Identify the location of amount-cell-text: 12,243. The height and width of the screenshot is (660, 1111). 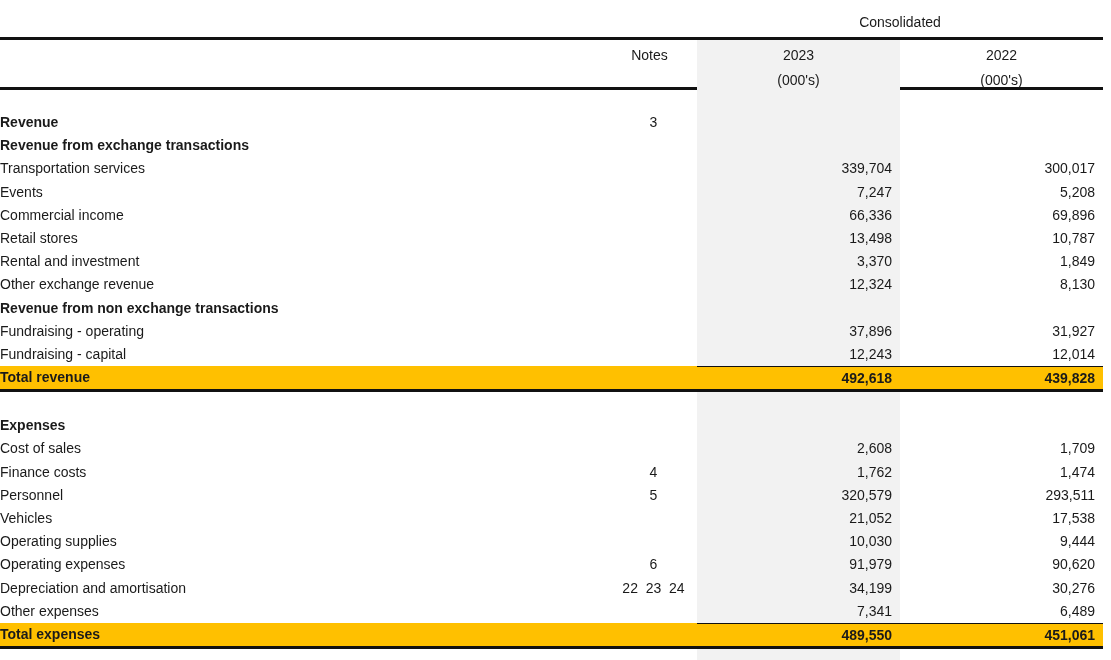
(870, 354).